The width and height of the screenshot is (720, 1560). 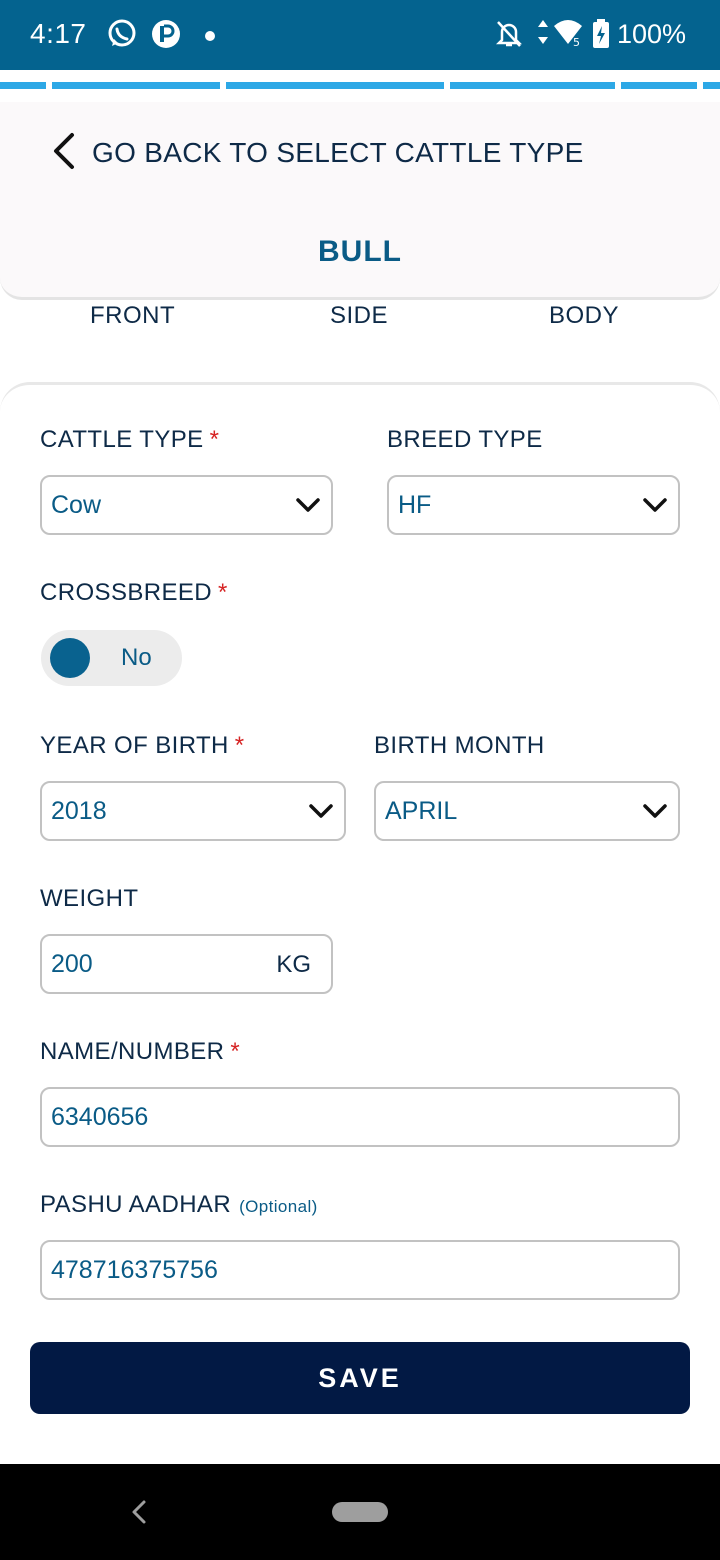 I want to click on weight-value: 200, so click(x=72, y=964).